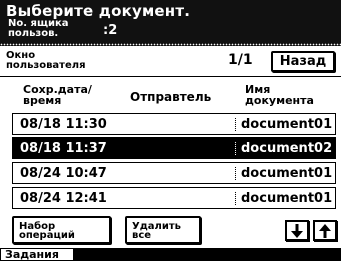 Image resolution: width=341 pixels, height=261 pixels. What do you see at coordinates (37, 254) in the screenshot?
I see `tab-jobs: Задания` at bounding box center [37, 254].